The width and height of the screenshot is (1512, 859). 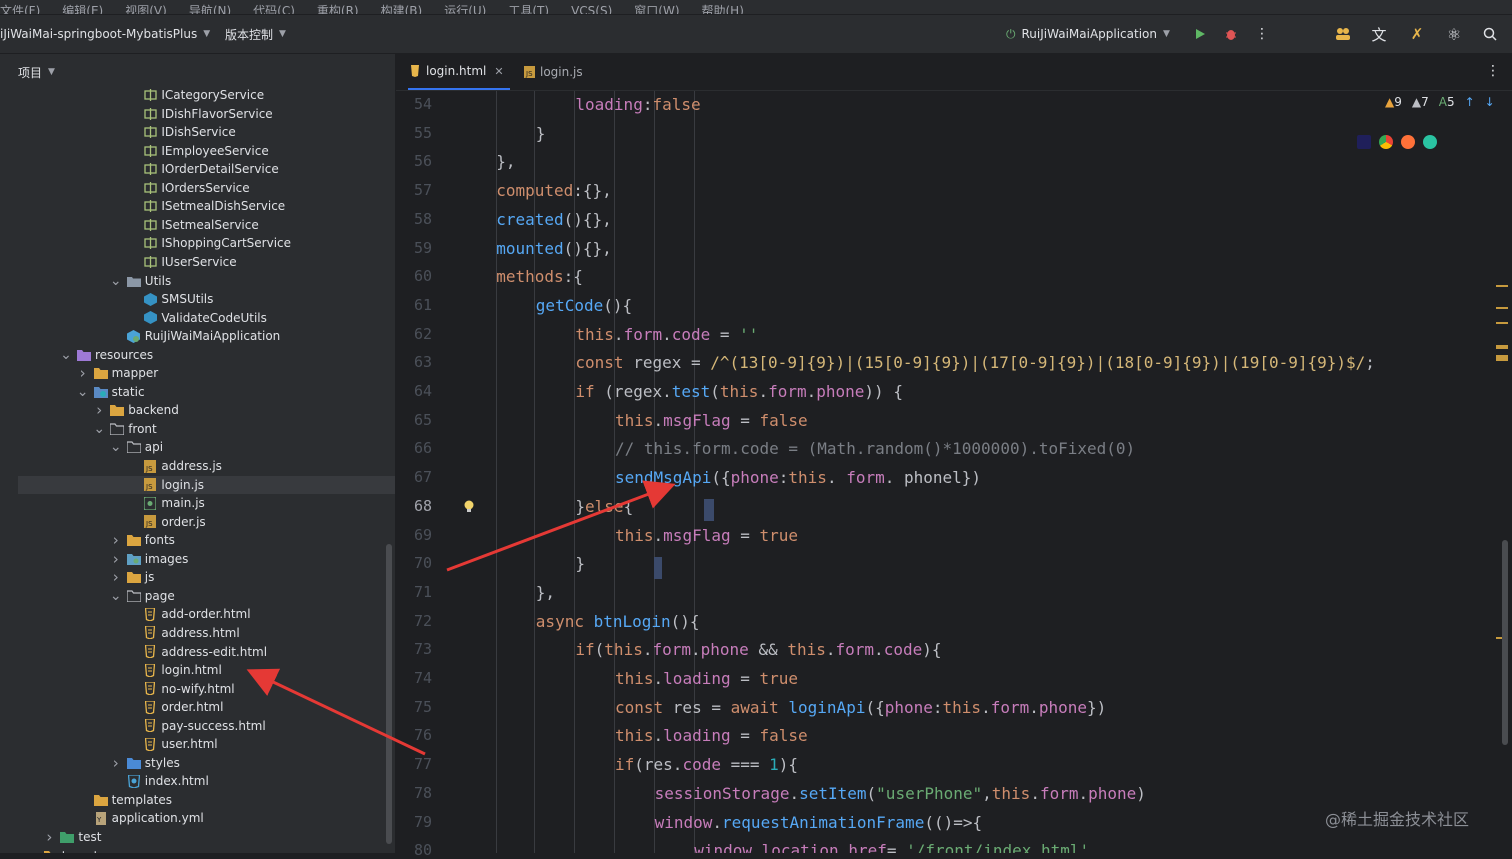 What do you see at coordinates (1397, 819) in the screenshot?
I see `watermark: @稀土掘金技术社区` at bounding box center [1397, 819].